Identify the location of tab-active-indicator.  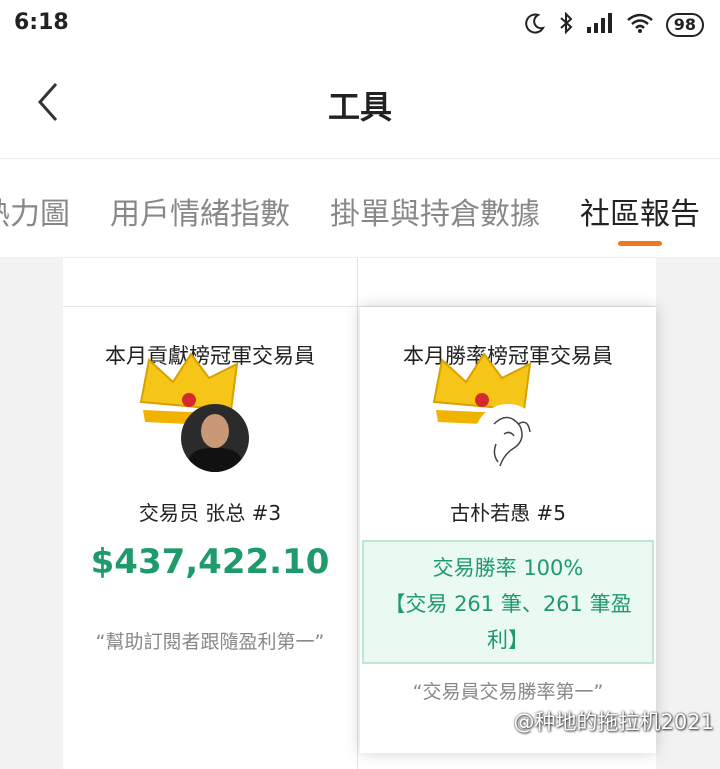
(640, 243).